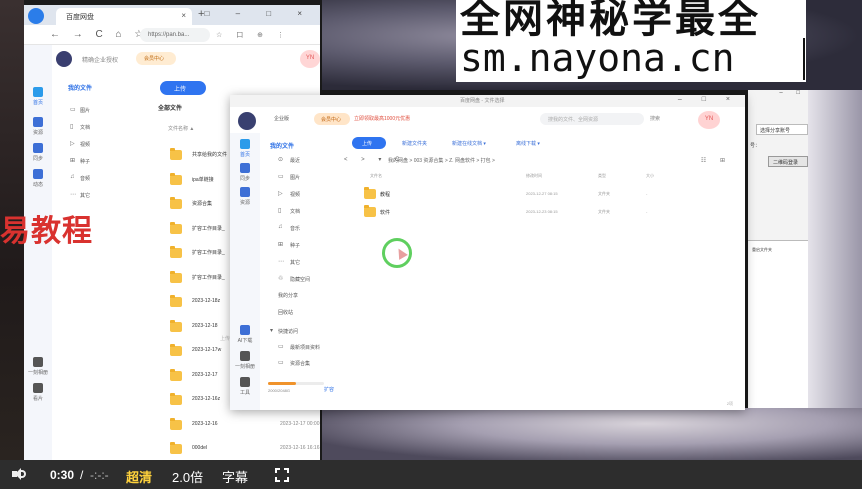 Image resolution: width=862 pixels, height=489 pixels. I want to click on fullscreen-icon, so click(282, 475).